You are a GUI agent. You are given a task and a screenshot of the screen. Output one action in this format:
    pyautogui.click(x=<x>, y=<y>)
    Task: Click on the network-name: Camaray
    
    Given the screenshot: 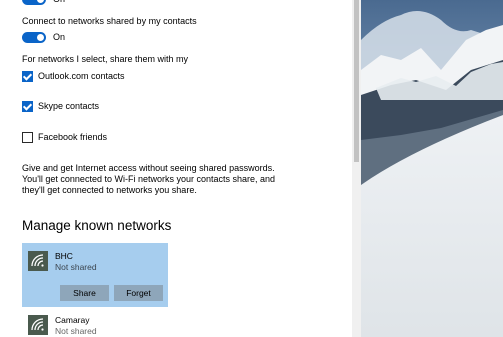 What is the action you would take?
    pyautogui.click(x=72, y=320)
    